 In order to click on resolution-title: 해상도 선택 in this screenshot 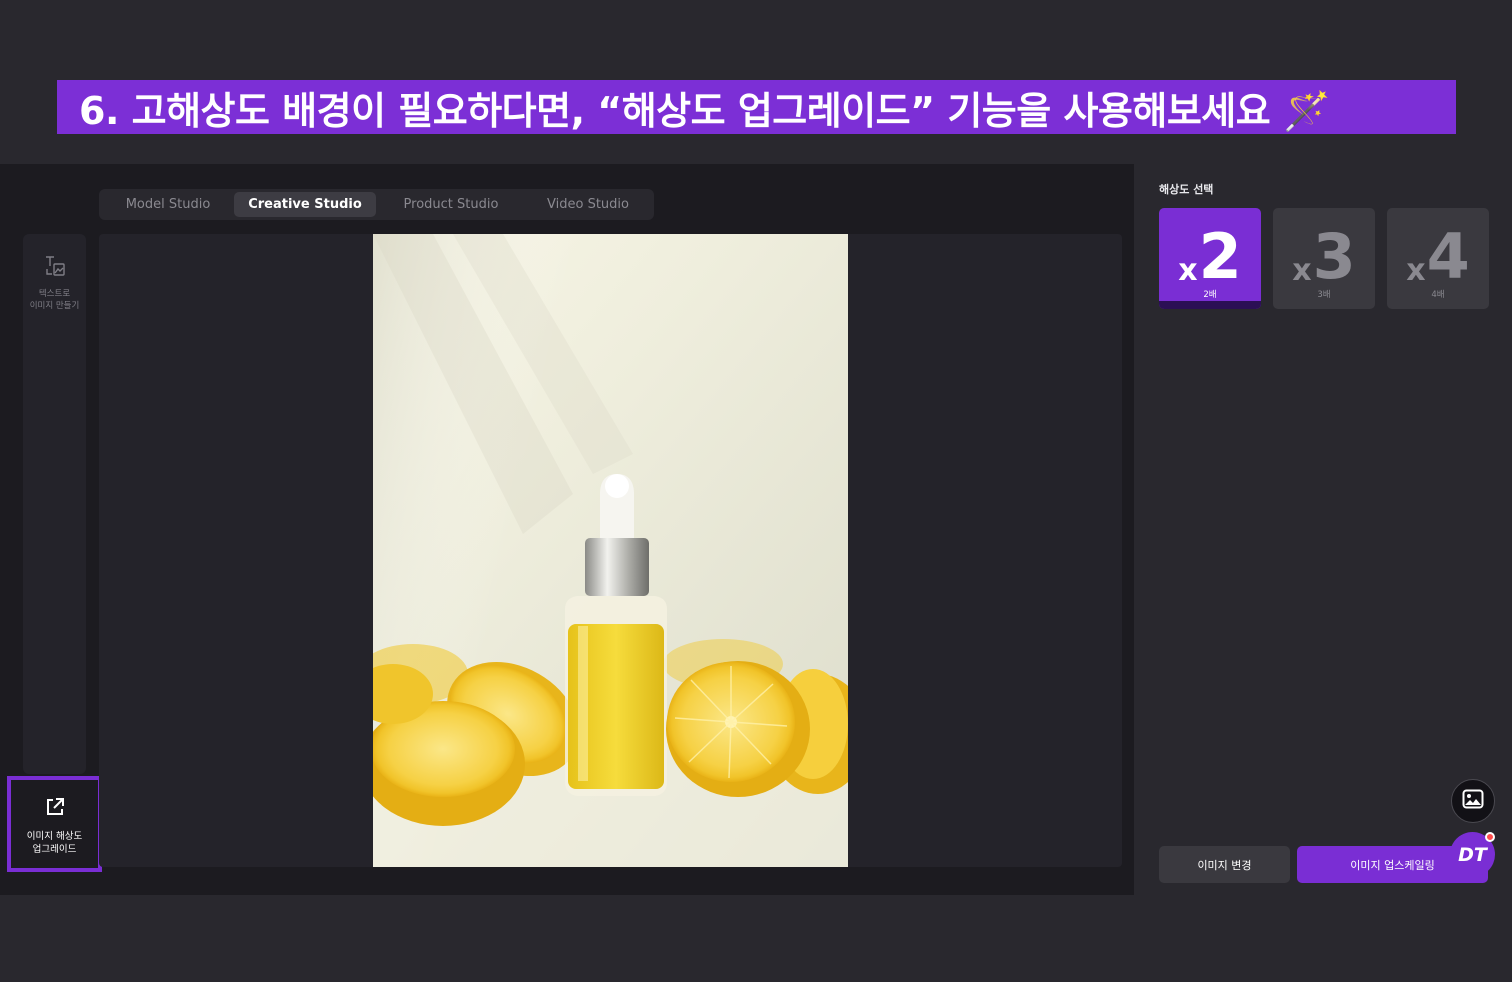, I will do `click(1186, 189)`.